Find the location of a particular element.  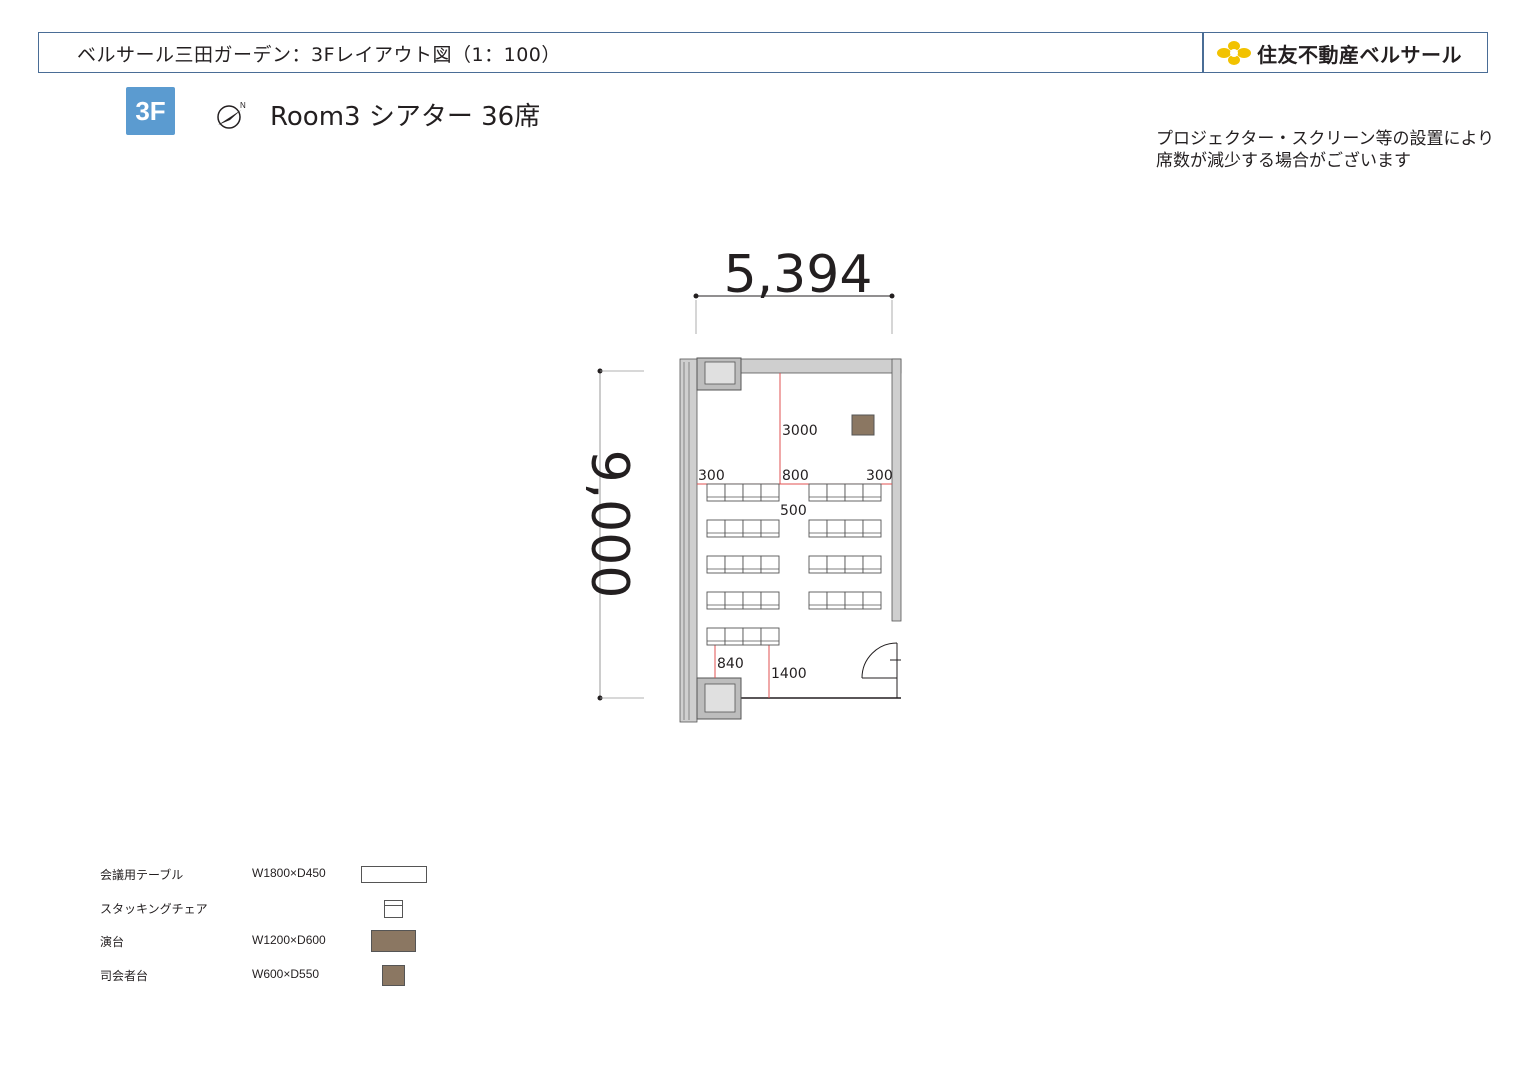

right-wall is located at coordinates (896, 490).